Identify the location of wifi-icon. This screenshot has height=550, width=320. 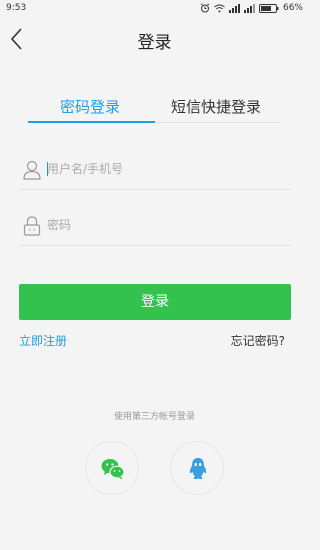
(219, 8).